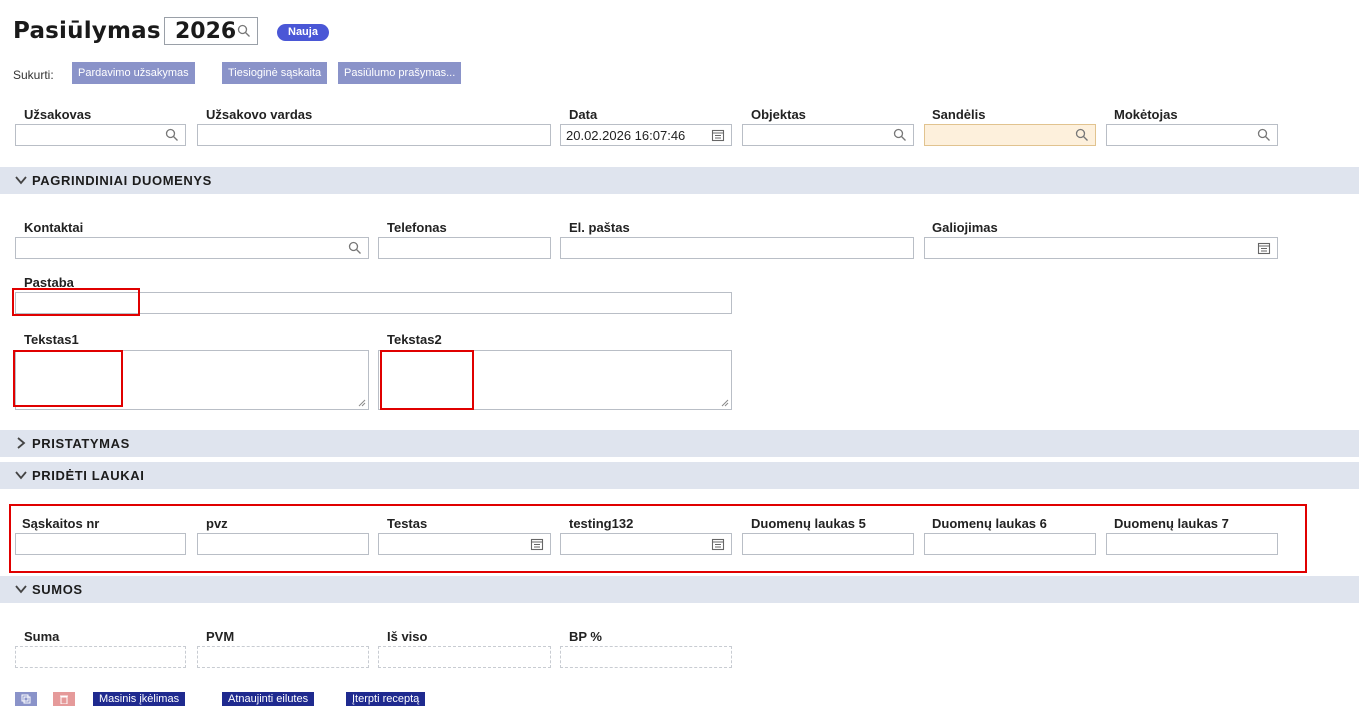 The height and width of the screenshot is (706, 1359). What do you see at coordinates (959, 114) in the screenshot?
I see `label-sandelis: Sandėlis` at bounding box center [959, 114].